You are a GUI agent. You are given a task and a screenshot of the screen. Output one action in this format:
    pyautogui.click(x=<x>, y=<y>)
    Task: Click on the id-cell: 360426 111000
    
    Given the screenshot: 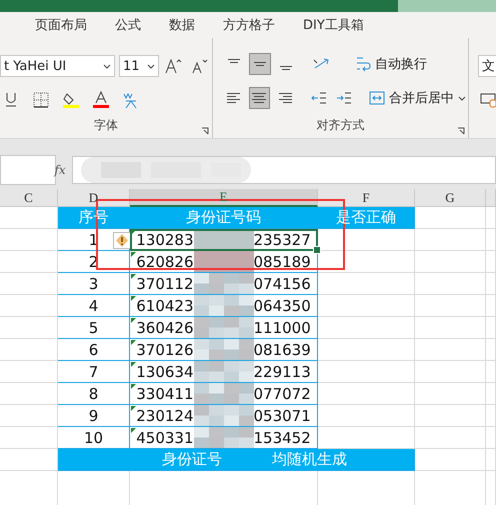 What is the action you would take?
    pyautogui.click(x=224, y=328)
    